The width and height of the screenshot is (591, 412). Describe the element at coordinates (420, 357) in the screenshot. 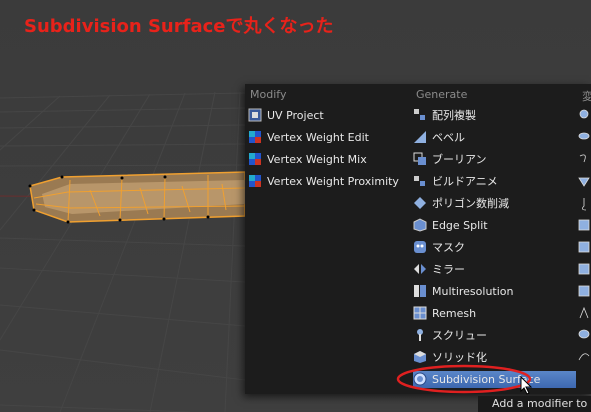

I see `solidify-icon` at that location.